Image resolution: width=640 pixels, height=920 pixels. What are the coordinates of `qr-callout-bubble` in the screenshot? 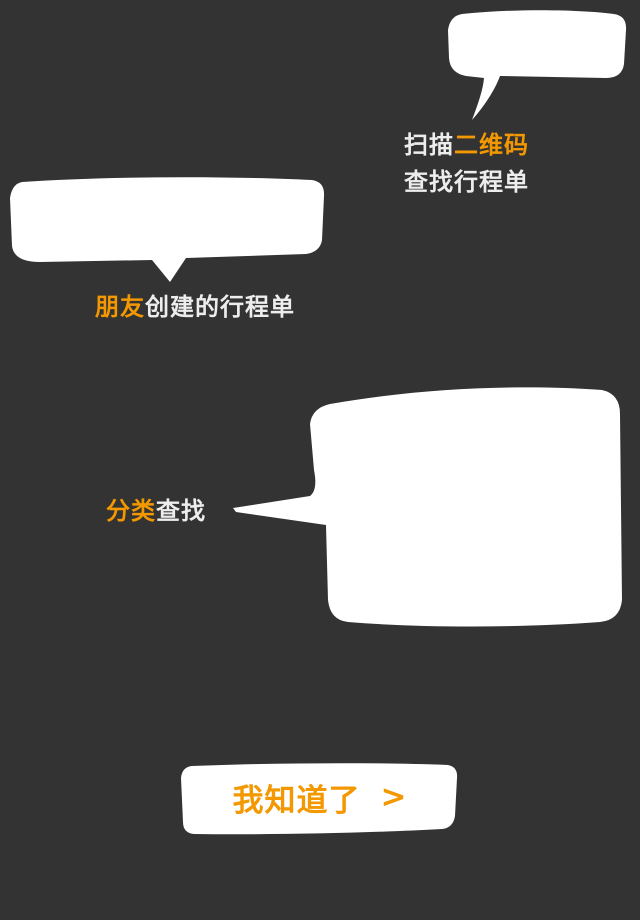 It's located at (537, 65).